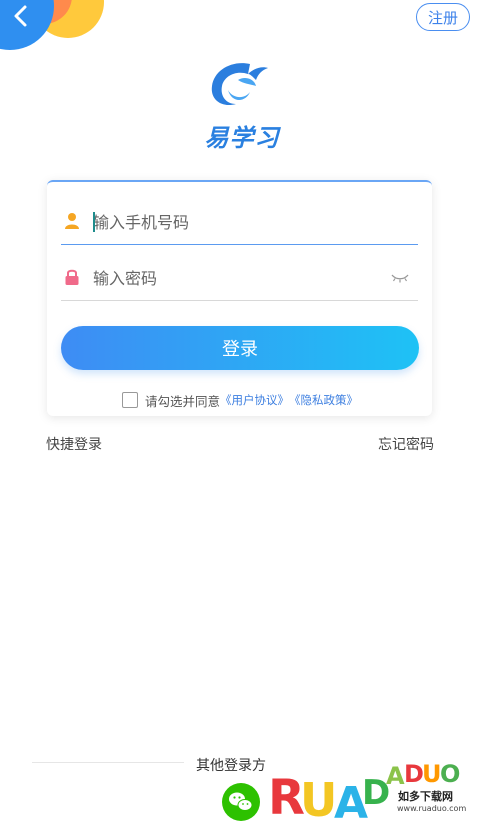 The image size is (480, 834). What do you see at coordinates (72, 221) in the screenshot?
I see `user-icon` at bounding box center [72, 221].